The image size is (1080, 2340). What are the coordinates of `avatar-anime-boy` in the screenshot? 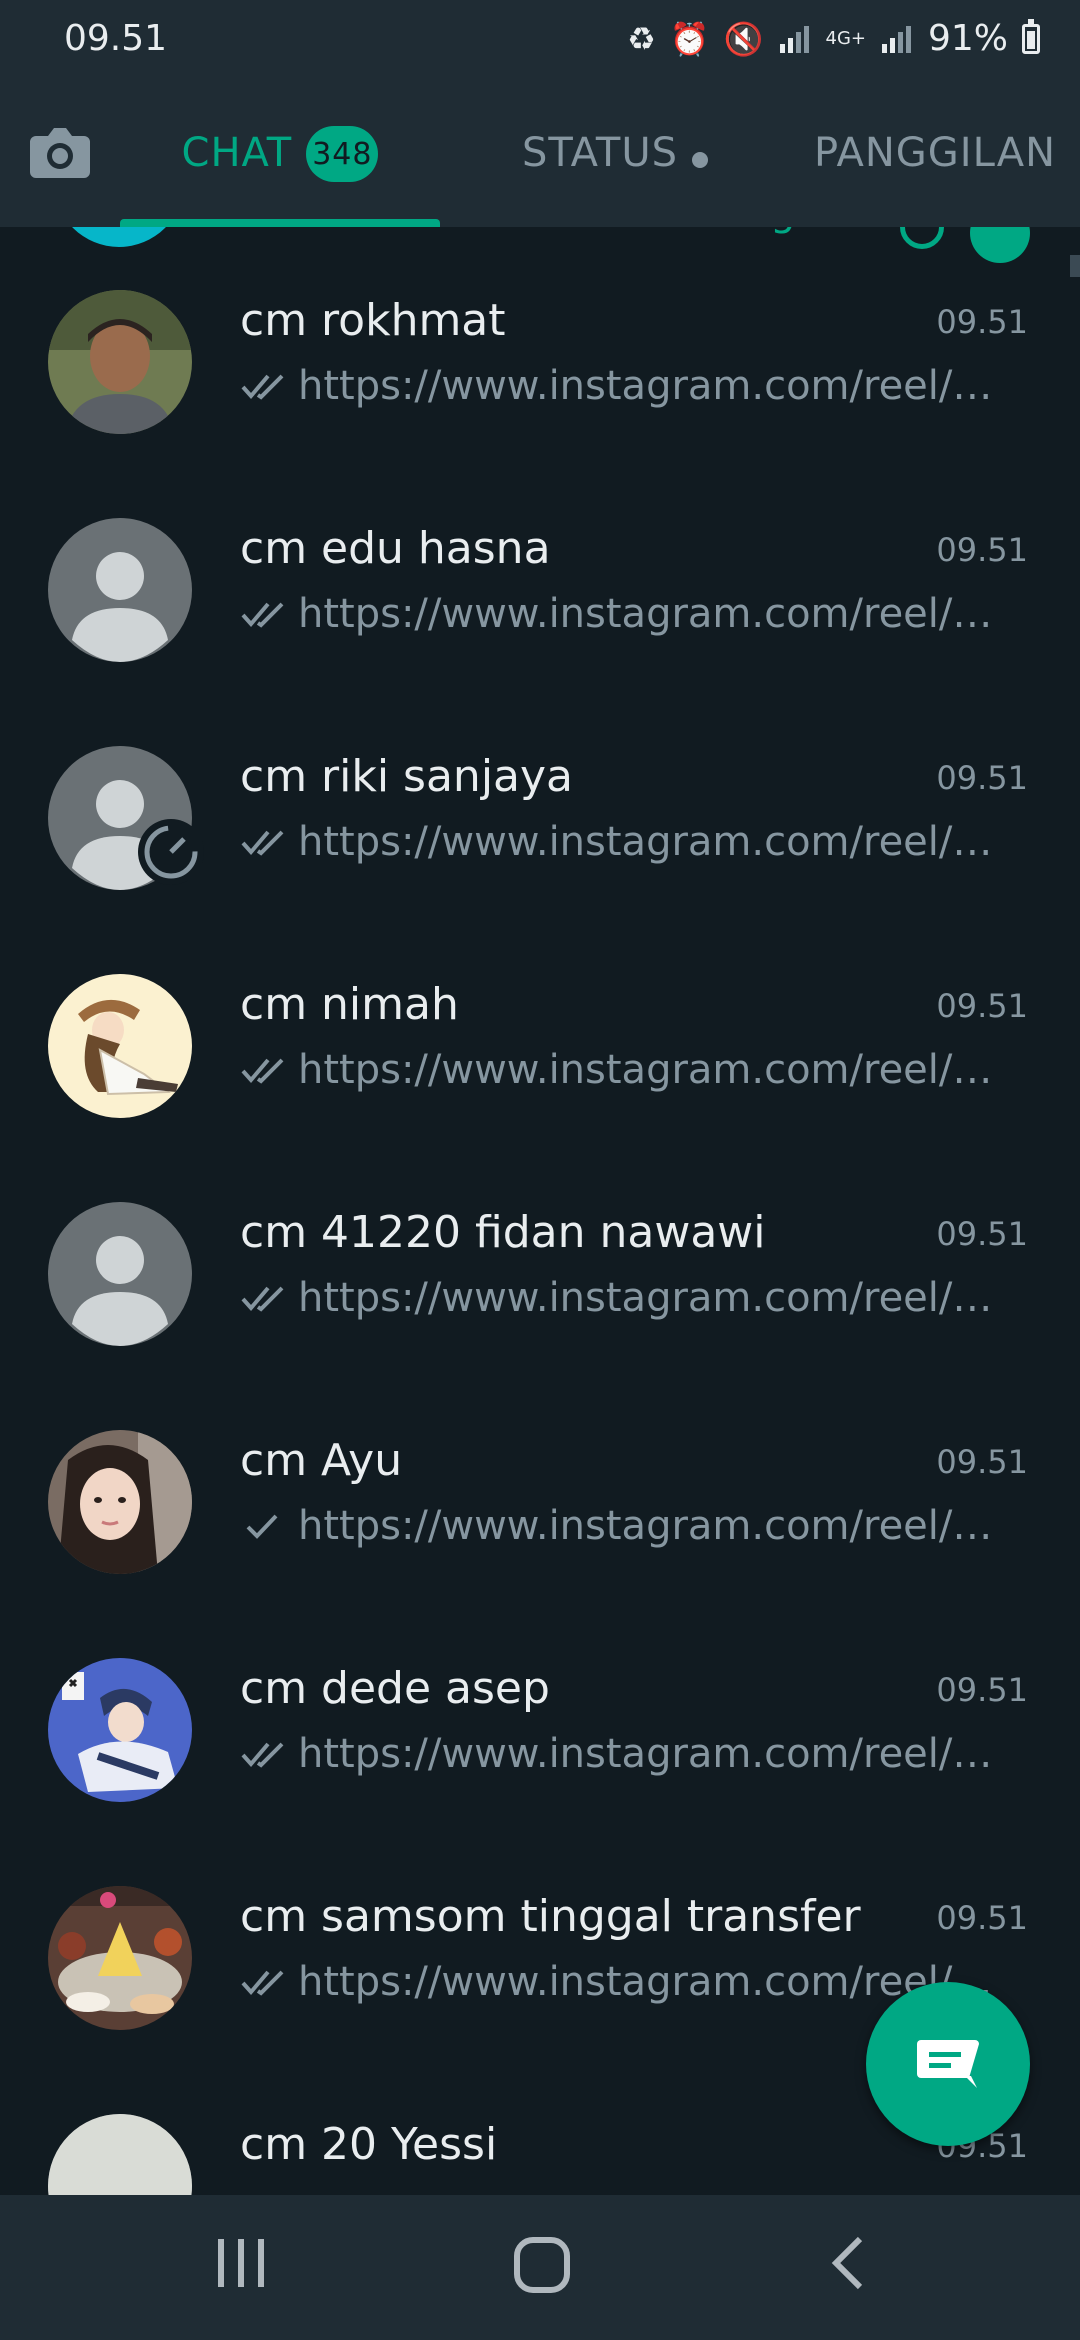 It's located at (120, 1730).